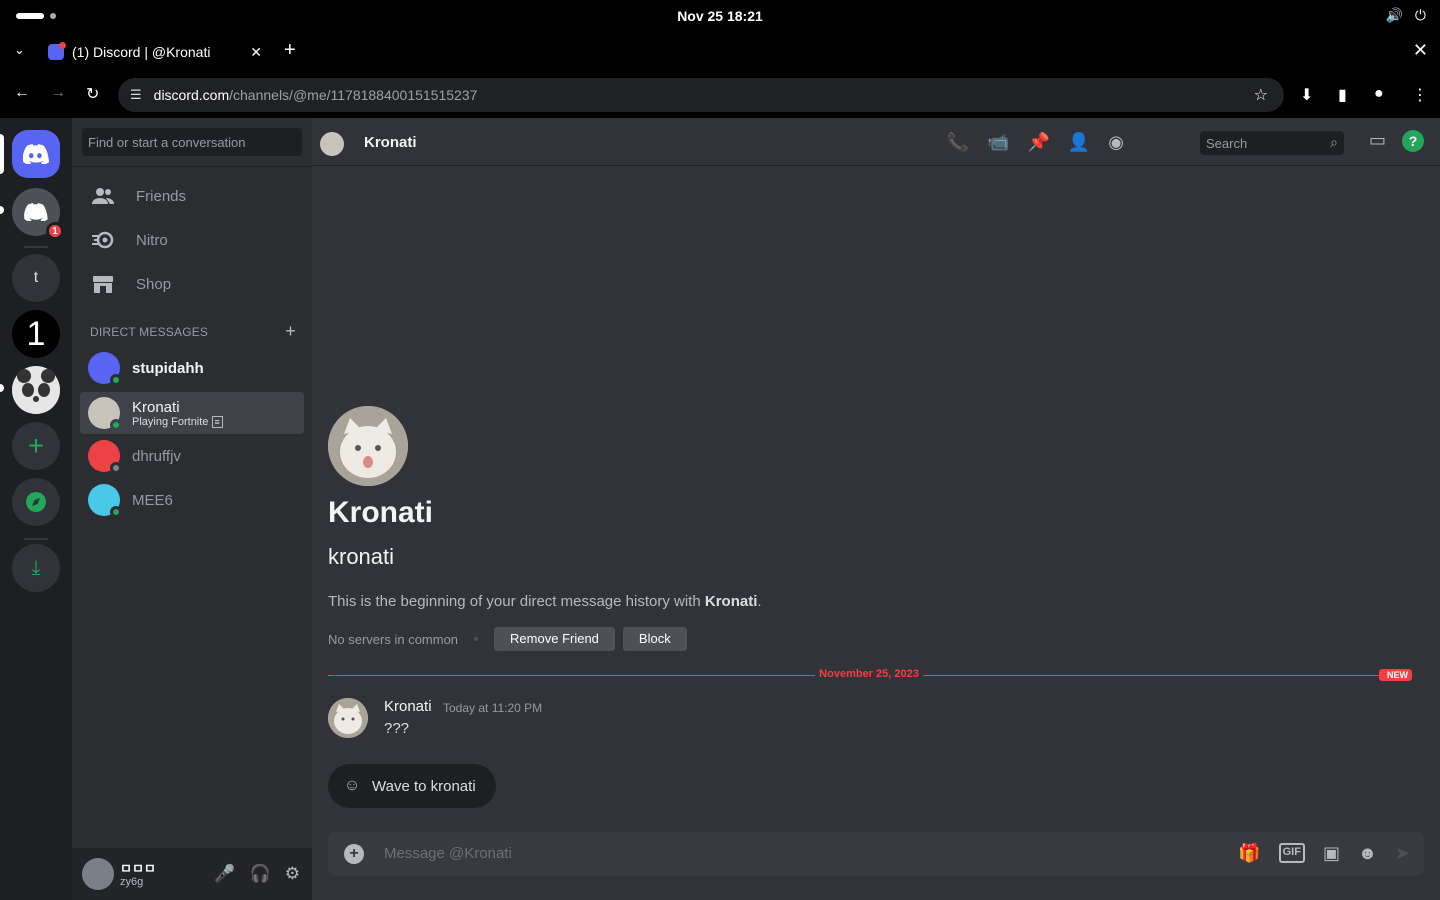 This screenshot has width=1440, height=900. Describe the element at coordinates (390, 142) in the screenshot. I see `chat-header-name: Kronati` at that location.